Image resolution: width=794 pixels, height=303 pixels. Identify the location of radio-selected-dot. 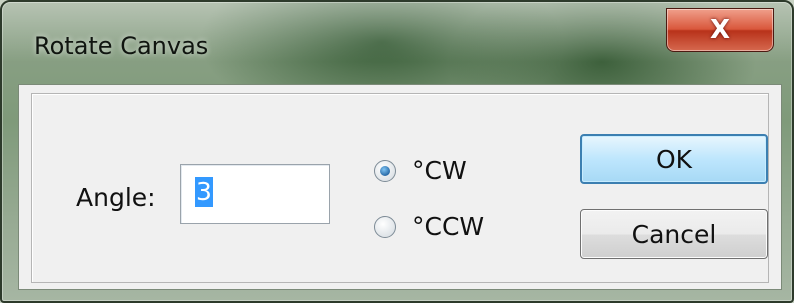
(385, 170).